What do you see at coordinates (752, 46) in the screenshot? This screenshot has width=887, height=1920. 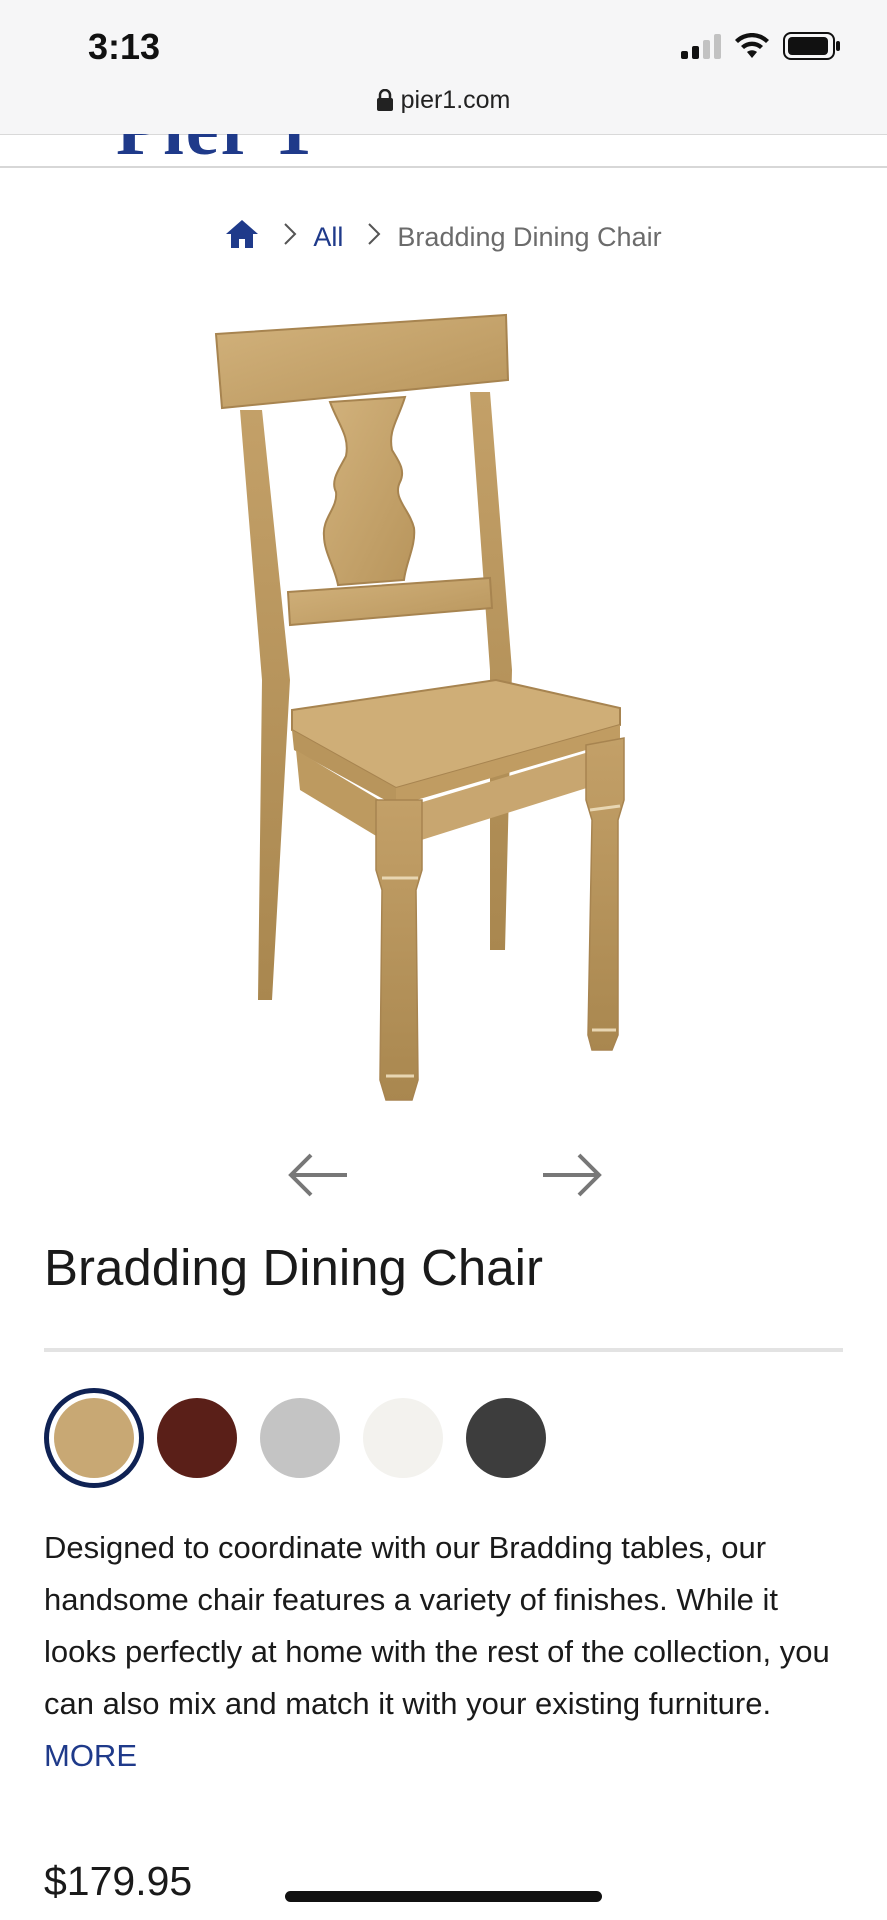 I see `wifi-icon` at bounding box center [752, 46].